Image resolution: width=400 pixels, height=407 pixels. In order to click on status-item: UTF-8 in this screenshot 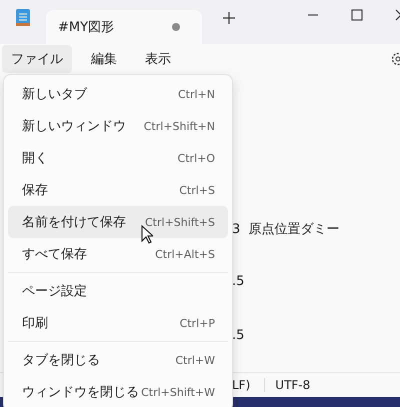, I will do `click(294, 385)`.